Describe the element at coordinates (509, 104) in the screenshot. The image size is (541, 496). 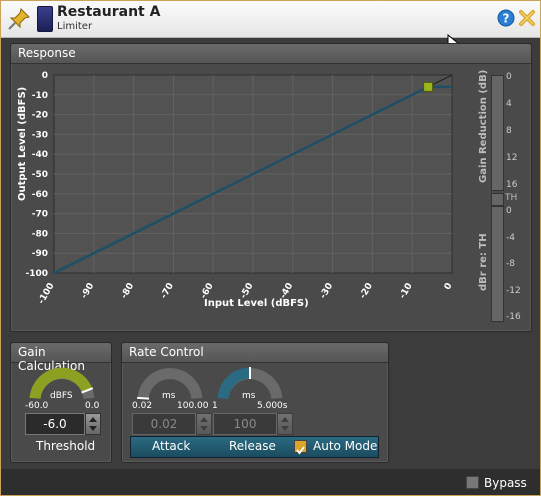
I see `gain-reduction-tick: 4` at that location.